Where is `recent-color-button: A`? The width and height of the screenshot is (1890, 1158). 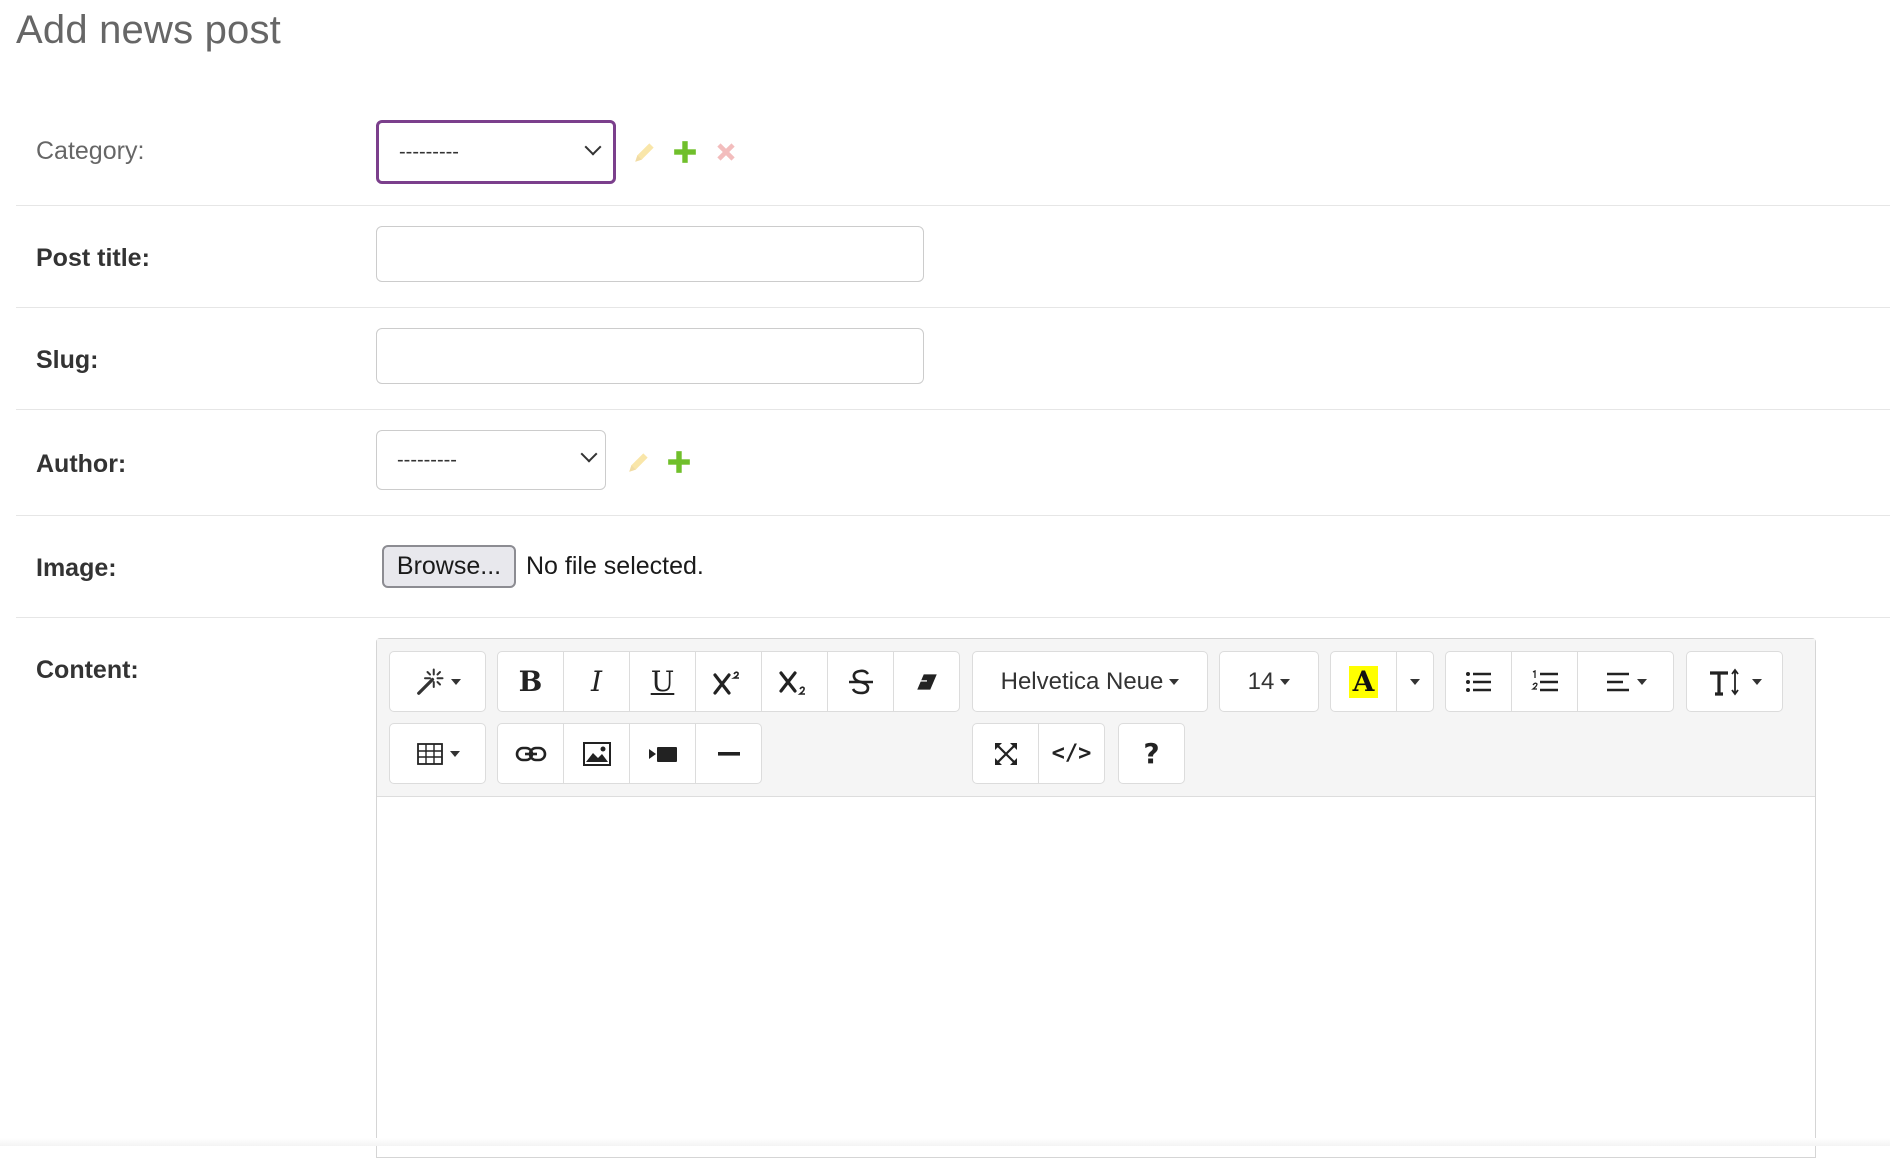
recent-color-button: A is located at coordinates (1363, 681).